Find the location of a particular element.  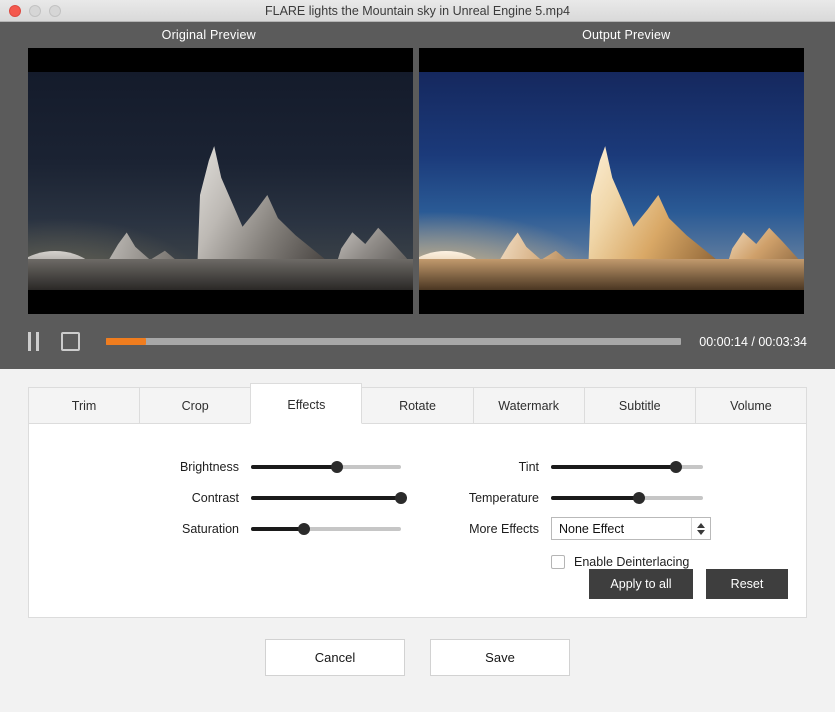

tab-volume: Volume is located at coordinates (750, 405).